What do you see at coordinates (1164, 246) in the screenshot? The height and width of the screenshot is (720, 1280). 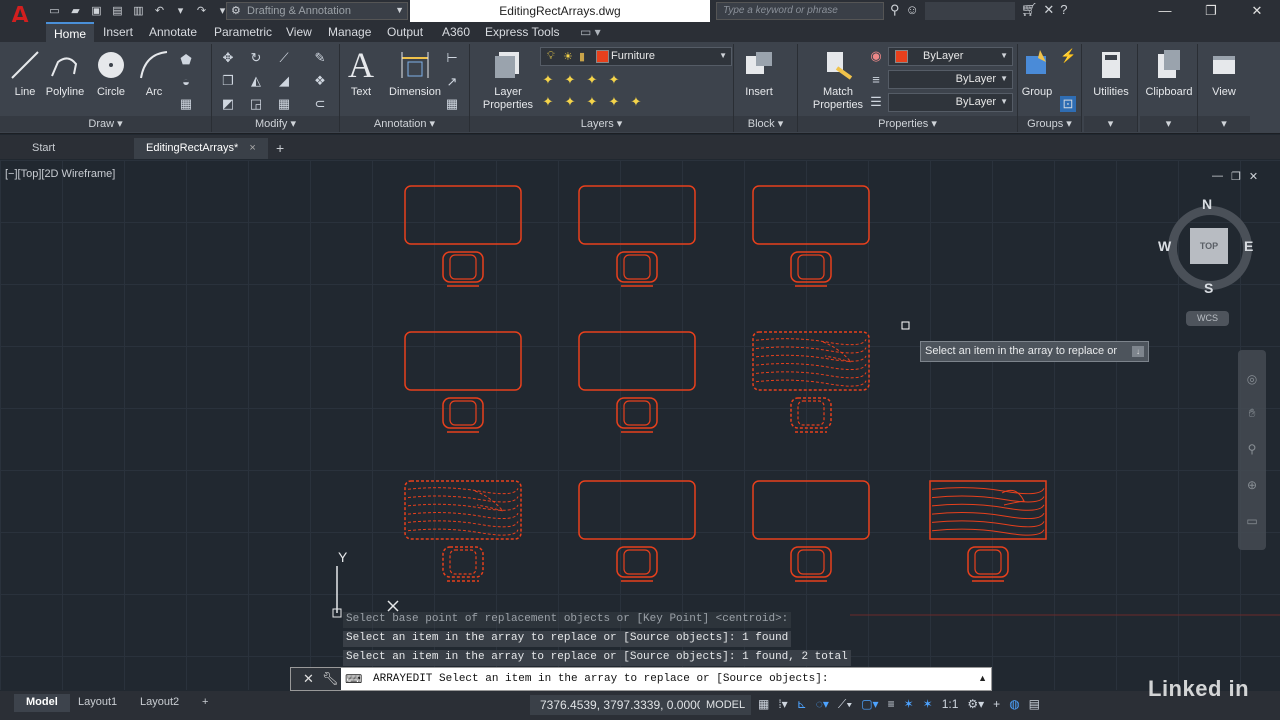 I see `compass-west: W` at bounding box center [1164, 246].